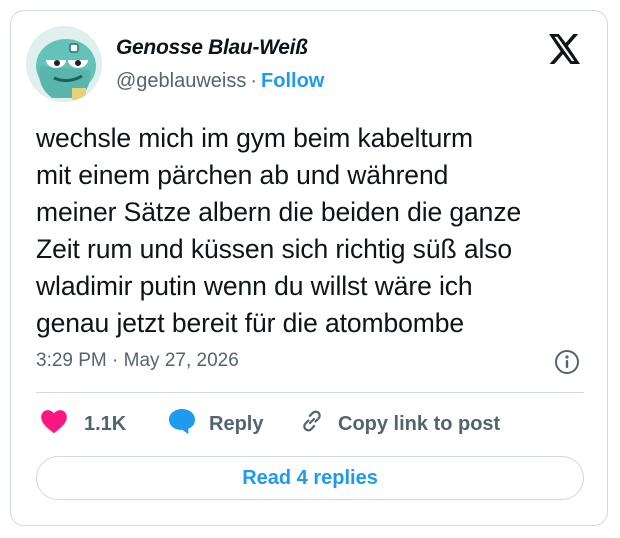 This screenshot has height=538, width=620. I want to click on author-handle-row: @geblauweiss · Follow, so click(220, 81).